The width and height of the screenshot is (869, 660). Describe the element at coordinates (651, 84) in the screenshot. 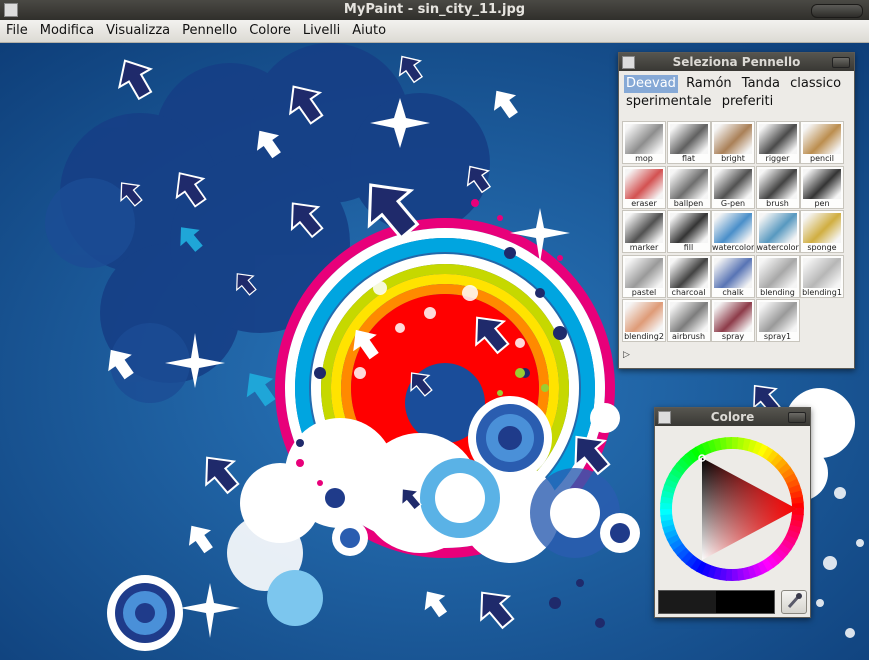

I see `brush-group-deevad: Deevad` at that location.